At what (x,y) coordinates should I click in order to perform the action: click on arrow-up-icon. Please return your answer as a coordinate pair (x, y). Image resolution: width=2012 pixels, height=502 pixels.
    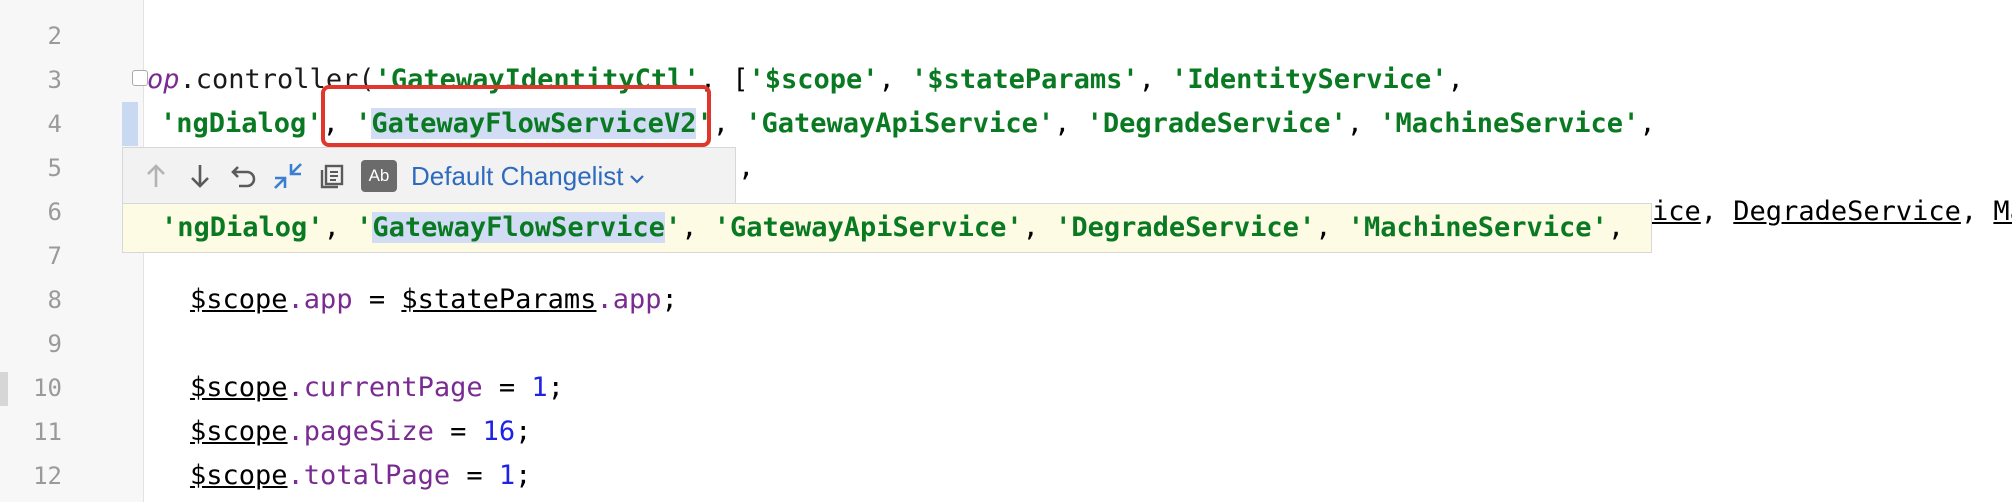
    Looking at the image, I should click on (156, 176).